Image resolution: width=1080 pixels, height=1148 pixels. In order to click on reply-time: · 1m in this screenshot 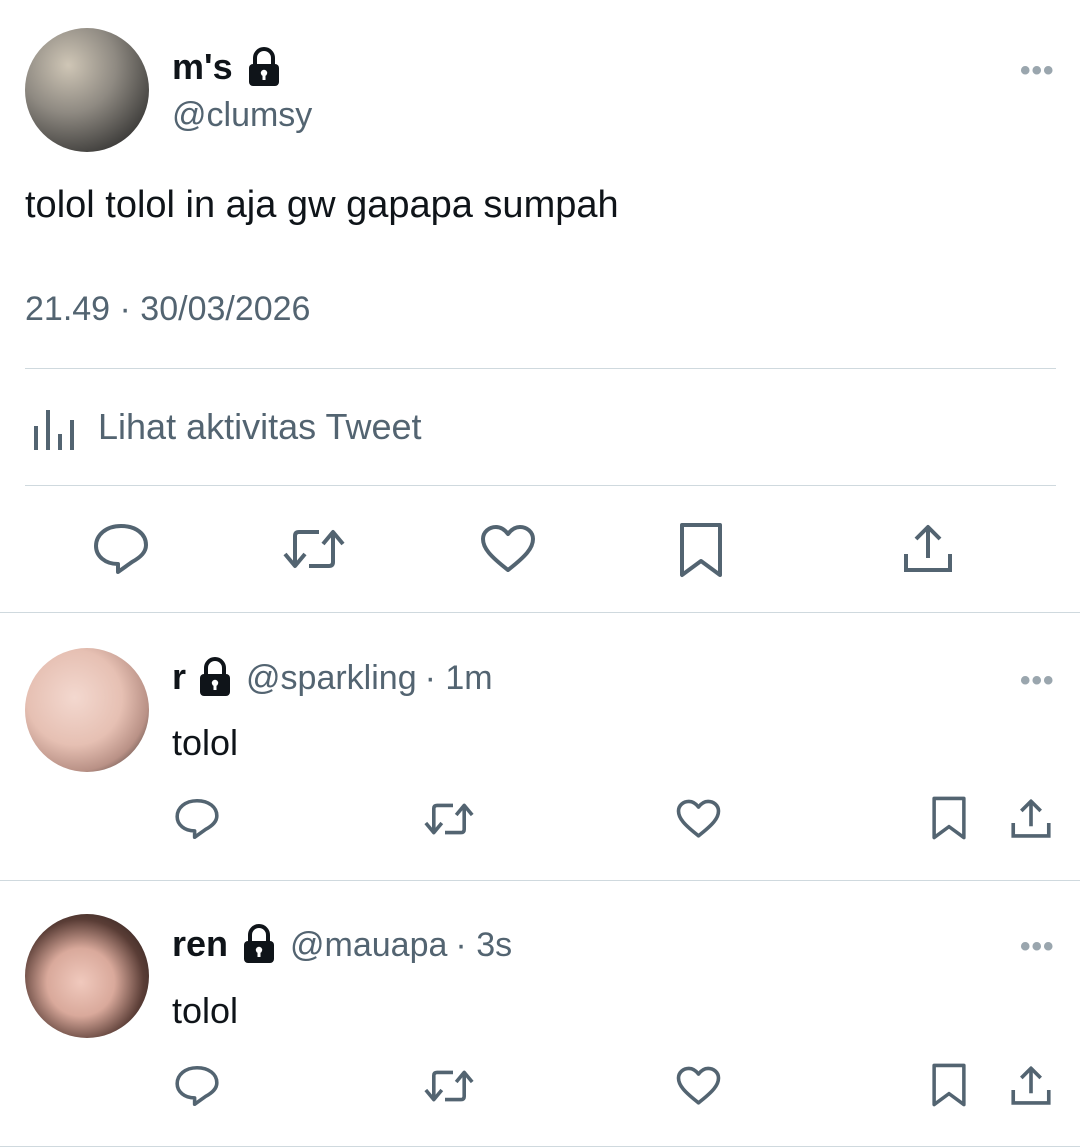, I will do `click(459, 678)`.